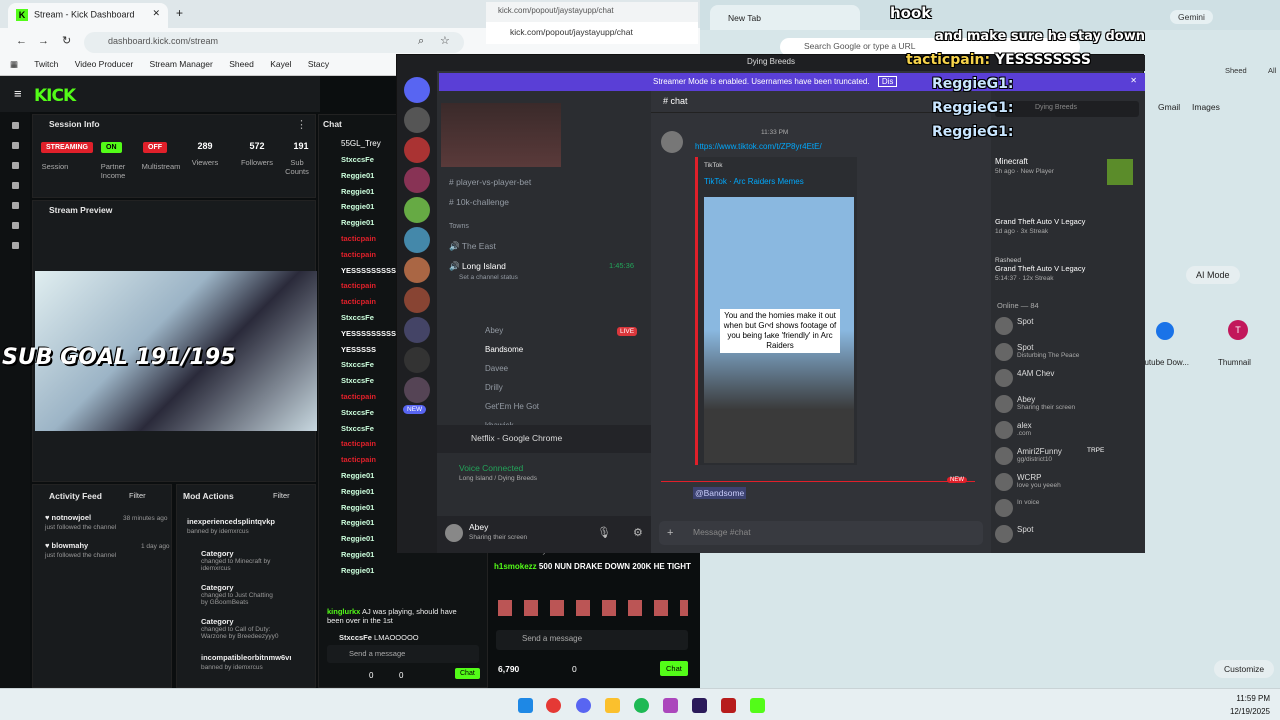 This screenshot has width=1280, height=720. What do you see at coordinates (592, 640) in the screenshot?
I see `popout-chat-input: Send a message` at bounding box center [592, 640].